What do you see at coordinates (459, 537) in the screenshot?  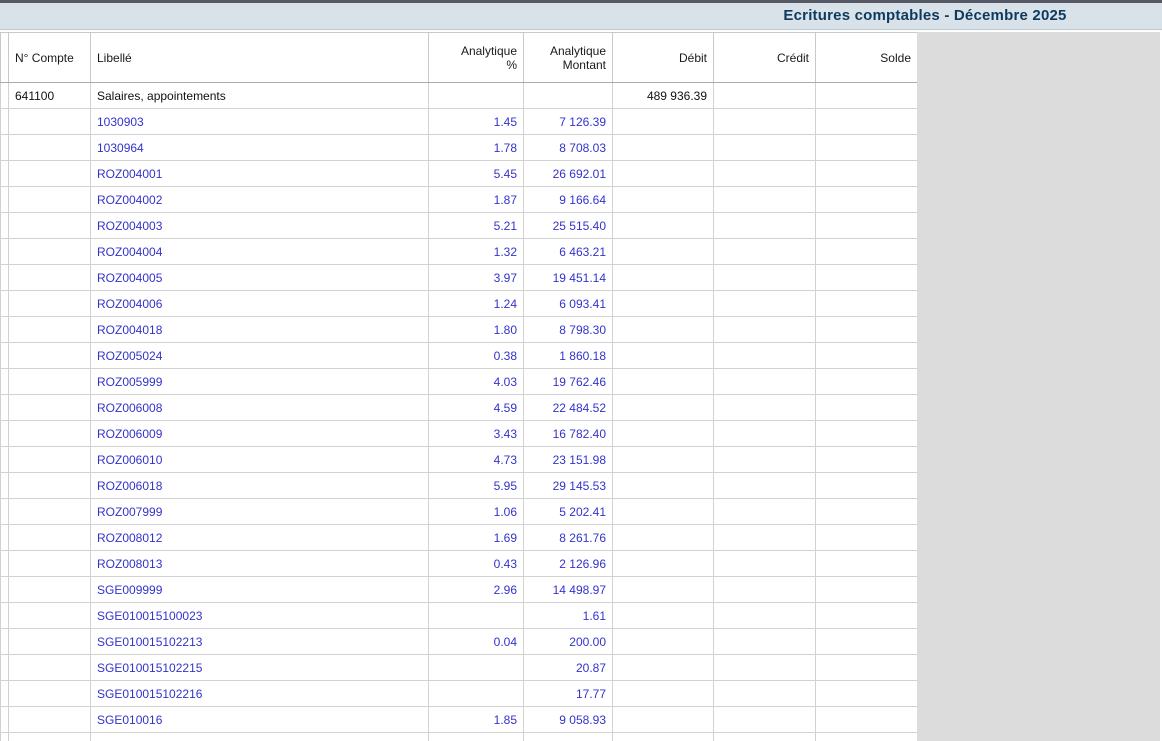 I see `table-row: ROZ008012 1.69 8 261.76` at bounding box center [459, 537].